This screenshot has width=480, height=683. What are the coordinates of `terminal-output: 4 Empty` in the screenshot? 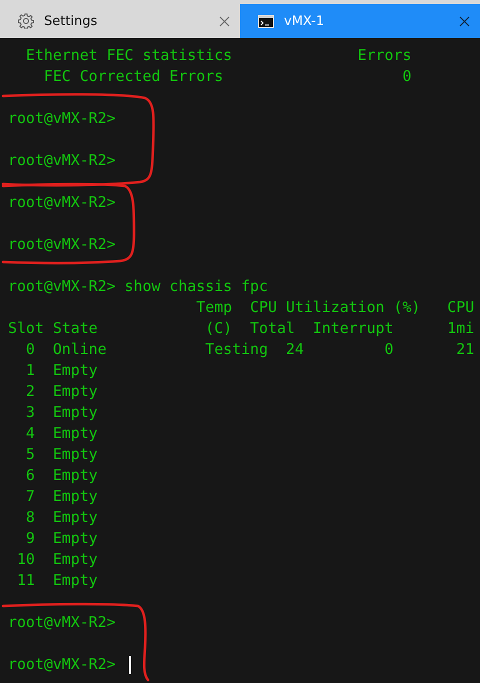 It's located at (61, 433).